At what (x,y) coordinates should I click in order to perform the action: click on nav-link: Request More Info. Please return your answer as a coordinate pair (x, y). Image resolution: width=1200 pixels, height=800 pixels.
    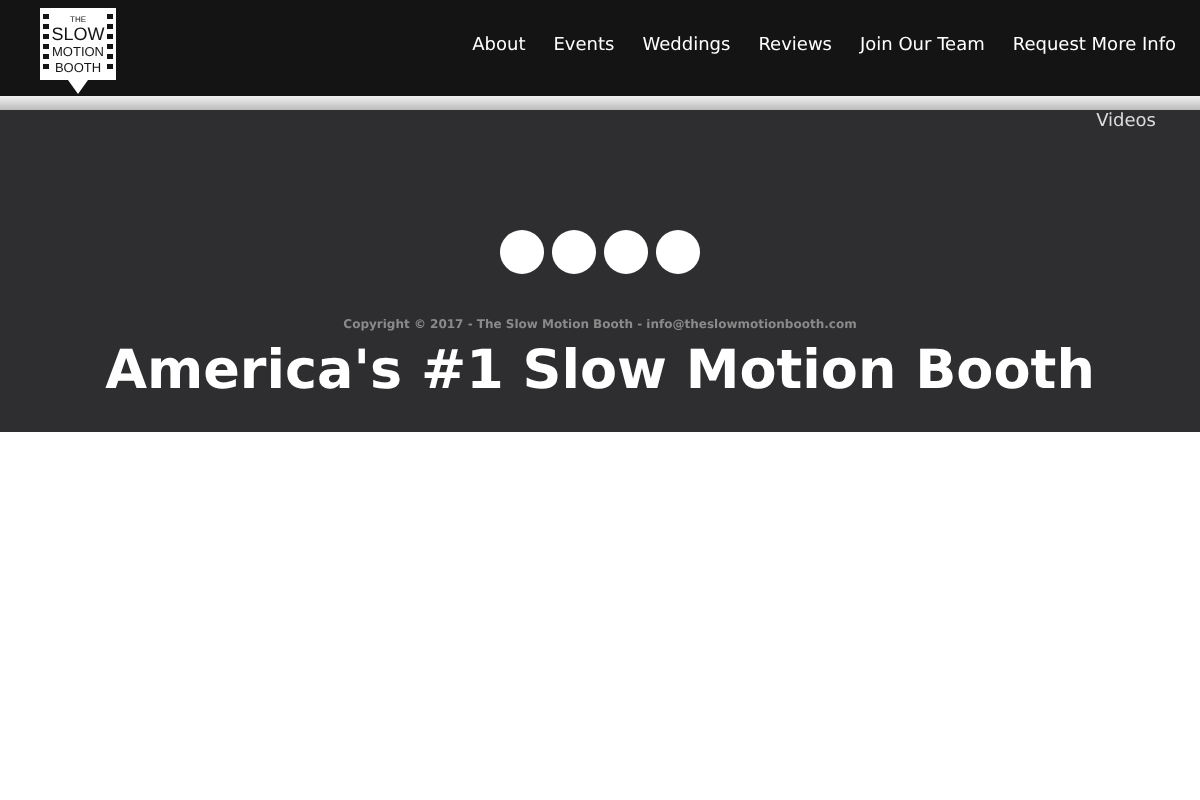
    Looking at the image, I should click on (1094, 46).